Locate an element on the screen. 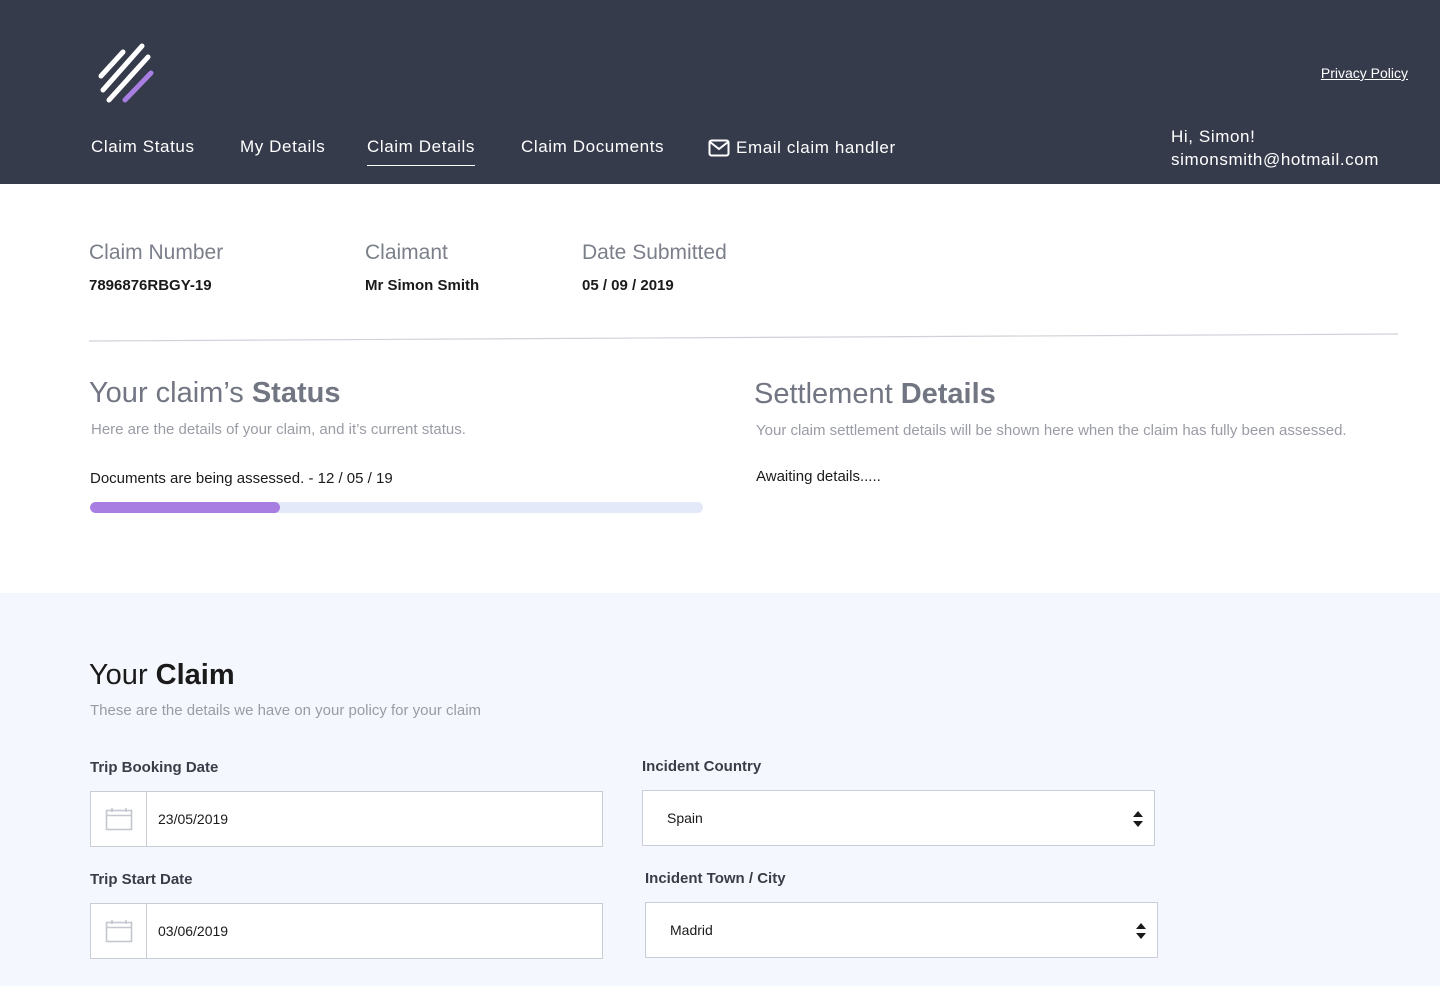 This screenshot has width=1440, height=986. claim-title: Your Claim is located at coordinates (162, 675).